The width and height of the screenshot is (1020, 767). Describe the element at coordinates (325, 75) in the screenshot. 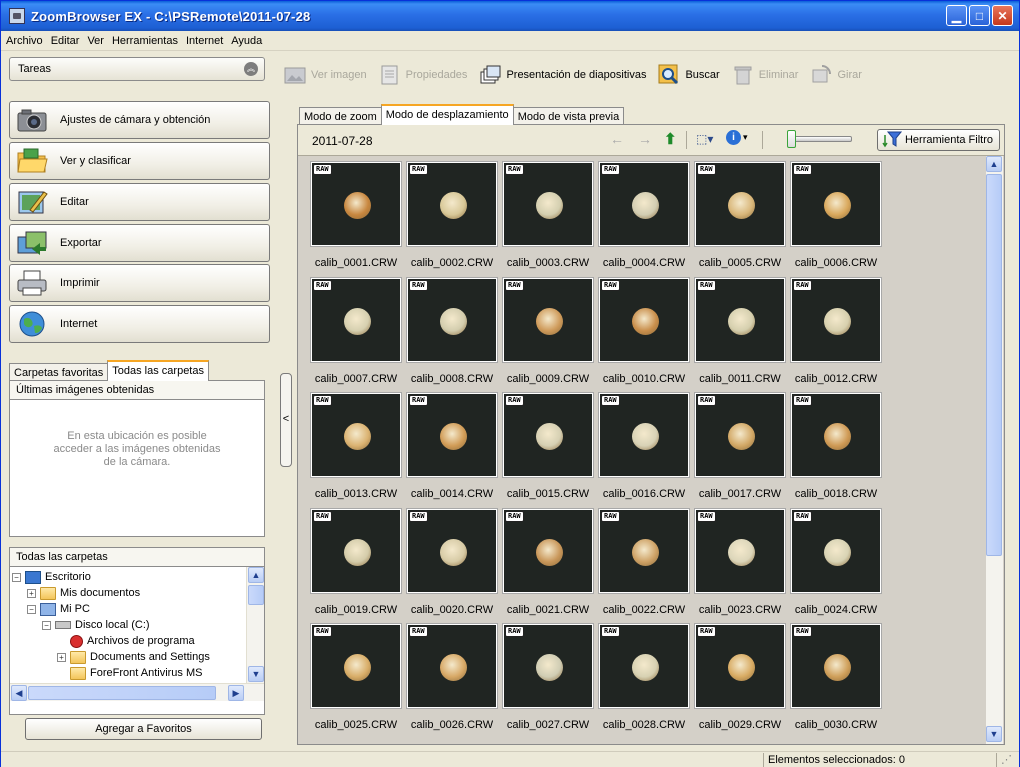

I see `view-image-button: Ver imagen` at that location.